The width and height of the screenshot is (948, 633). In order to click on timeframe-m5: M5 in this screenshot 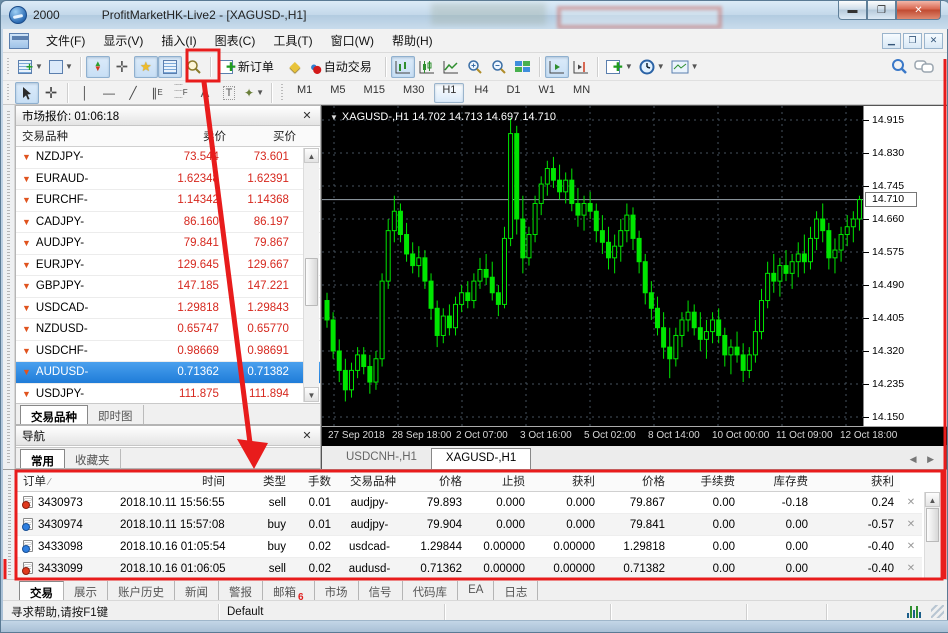, I will do `click(337, 93)`.